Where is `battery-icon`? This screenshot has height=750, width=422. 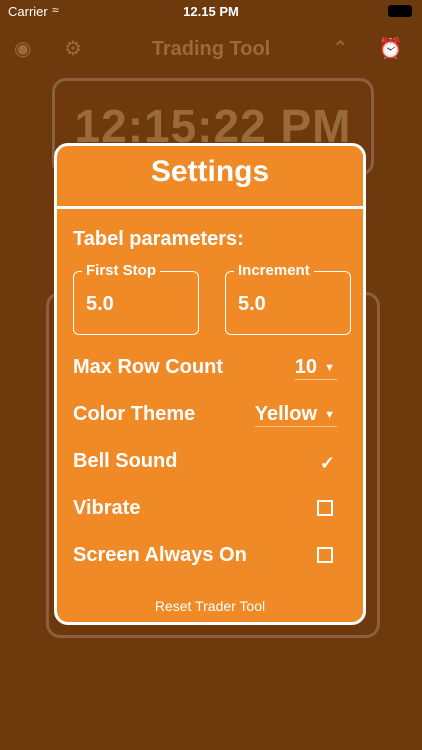
battery-icon is located at coordinates (400, 11).